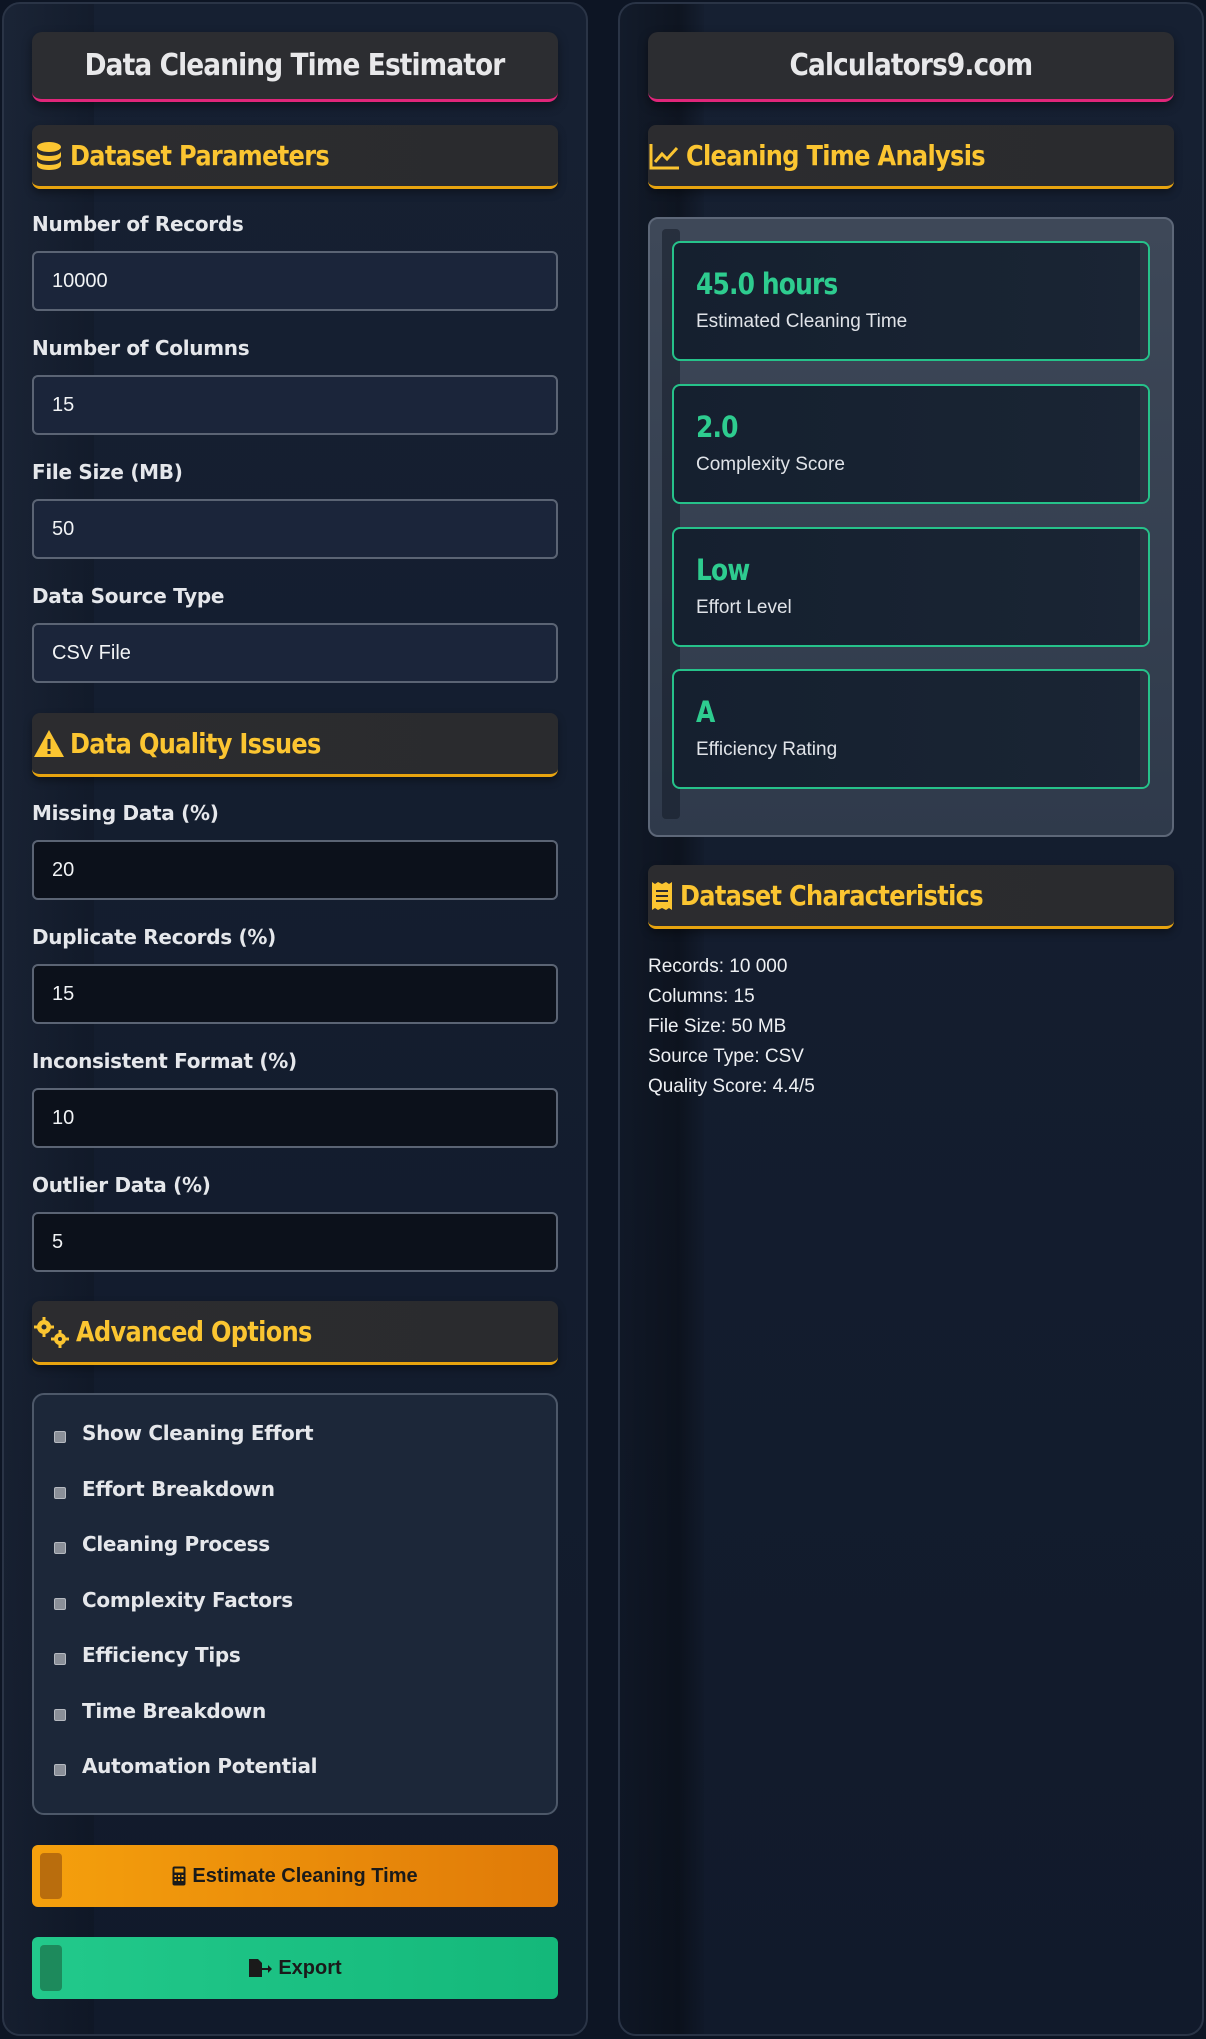 The width and height of the screenshot is (1206, 2039). I want to click on characteristic-file-size: File Size: 50 MB, so click(717, 1026).